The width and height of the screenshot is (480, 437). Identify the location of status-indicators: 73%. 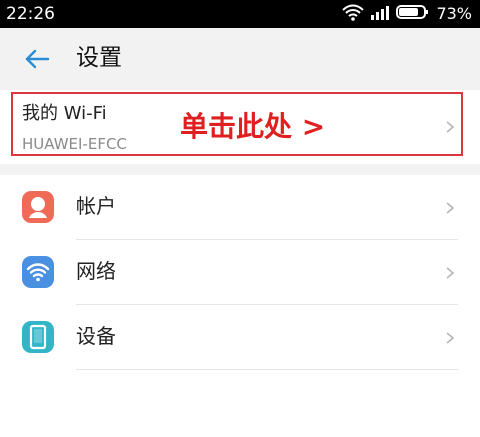
(407, 14).